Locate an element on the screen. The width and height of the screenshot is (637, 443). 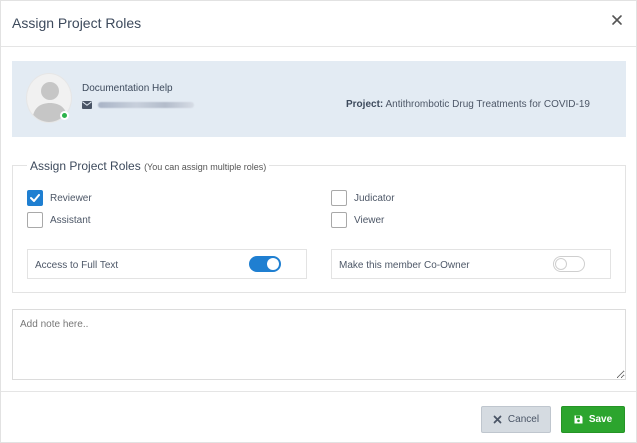
role-checkbox-viewer: Viewer is located at coordinates (357, 220).